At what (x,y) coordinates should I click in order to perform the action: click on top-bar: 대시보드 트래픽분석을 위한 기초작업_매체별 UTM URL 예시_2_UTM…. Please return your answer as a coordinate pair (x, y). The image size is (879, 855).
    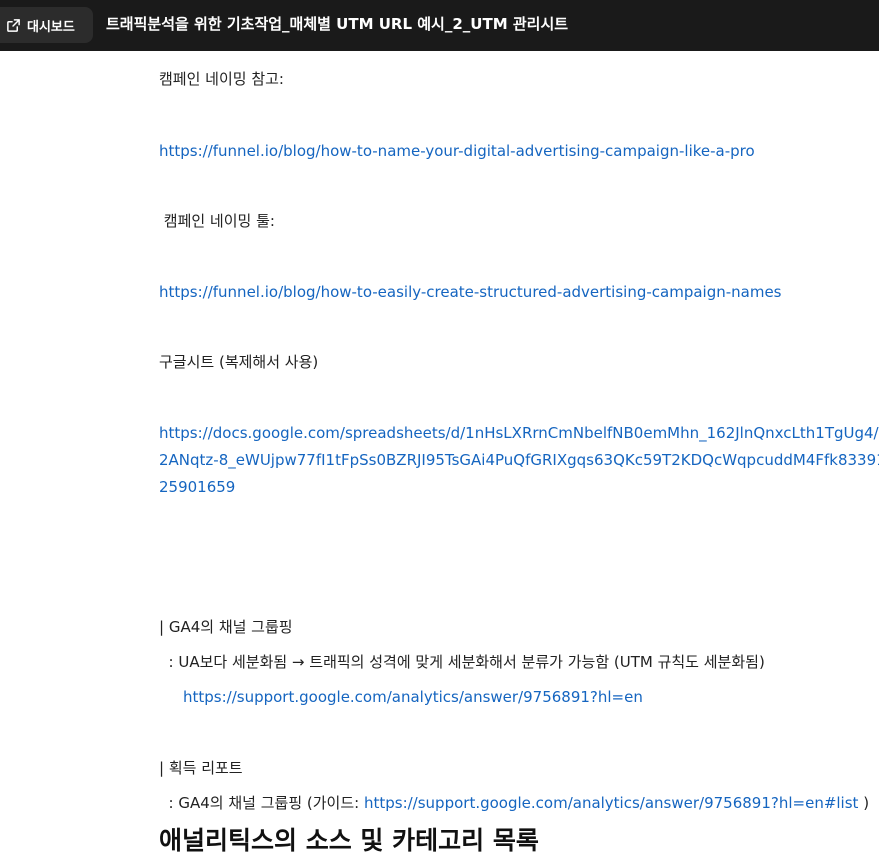
    Looking at the image, I should click on (439, 25).